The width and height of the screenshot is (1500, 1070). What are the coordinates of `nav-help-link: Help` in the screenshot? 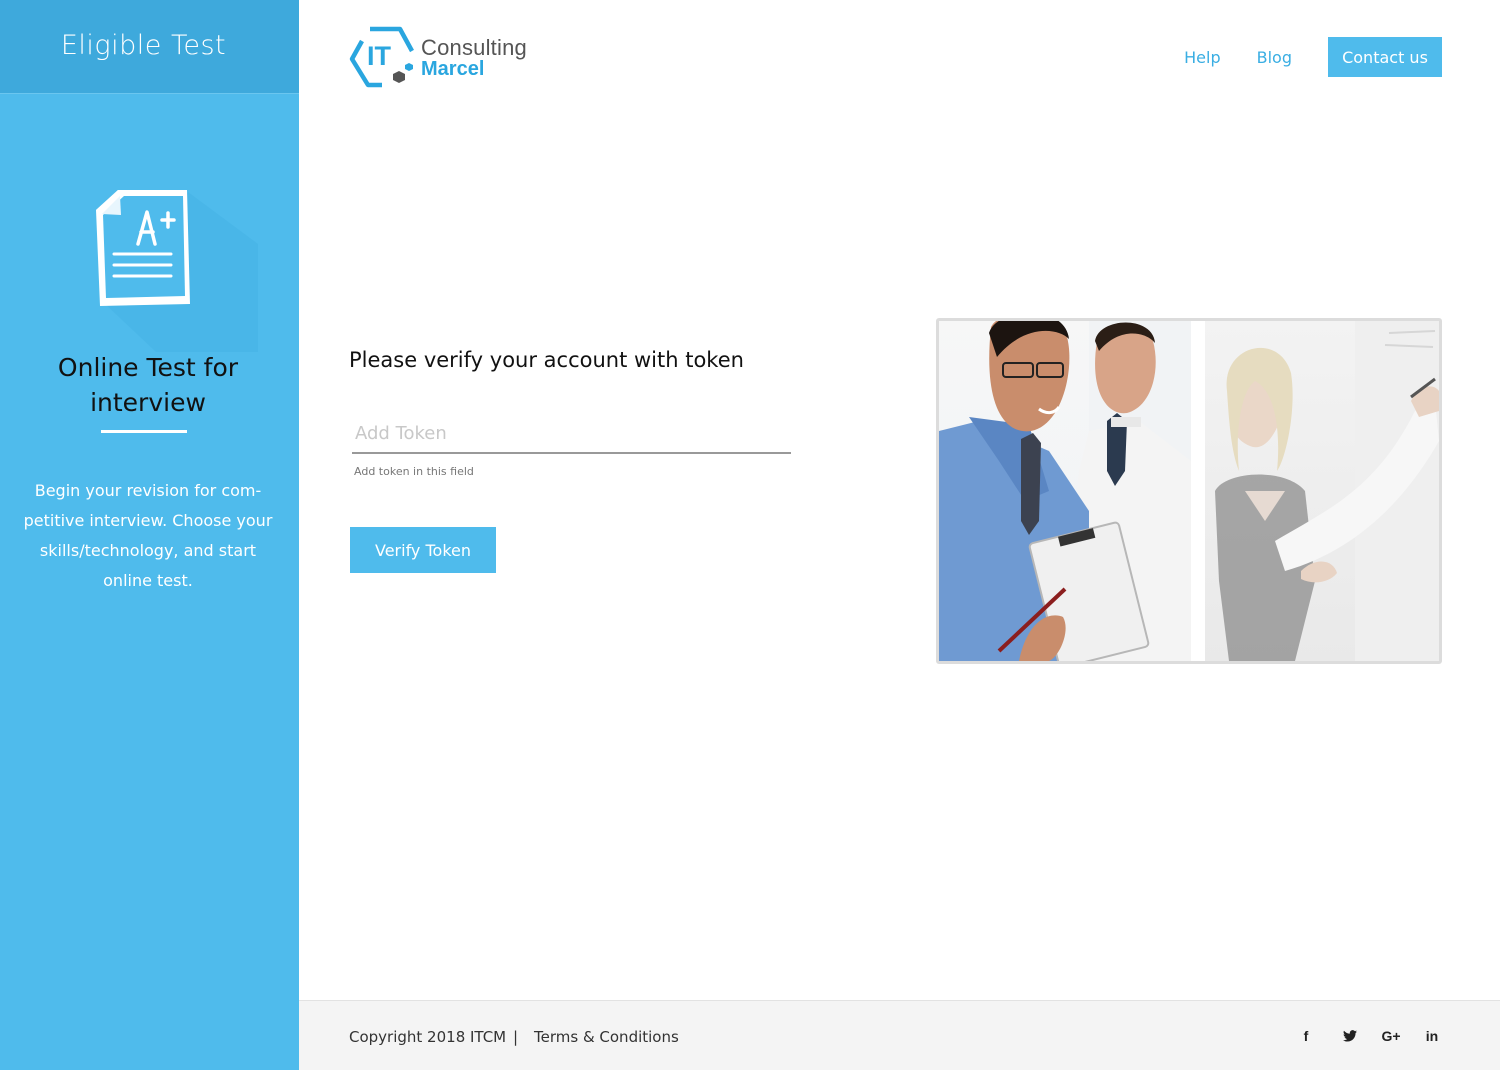 It's located at (1202, 57).